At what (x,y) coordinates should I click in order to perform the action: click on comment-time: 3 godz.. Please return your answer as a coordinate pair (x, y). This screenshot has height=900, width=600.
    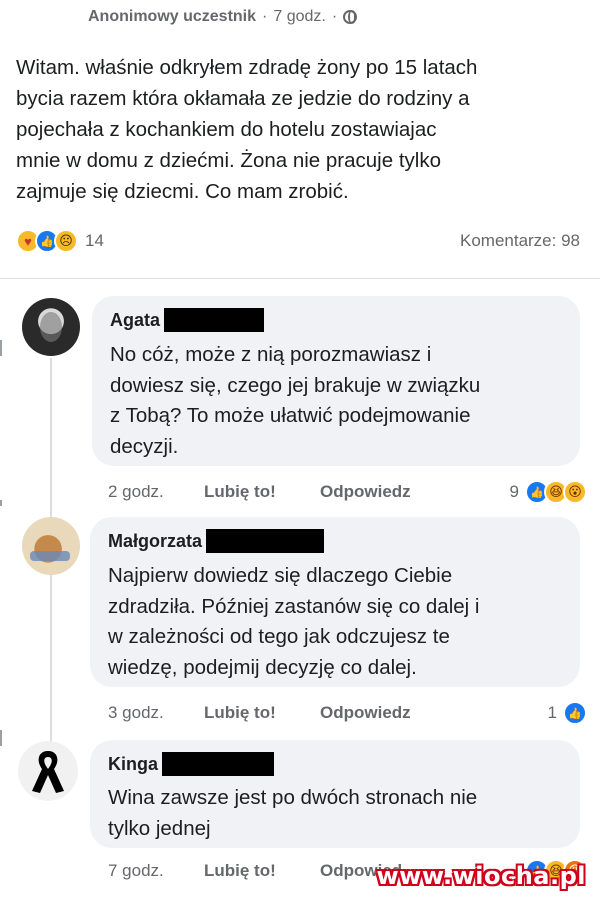
    Looking at the image, I should click on (156, 713).